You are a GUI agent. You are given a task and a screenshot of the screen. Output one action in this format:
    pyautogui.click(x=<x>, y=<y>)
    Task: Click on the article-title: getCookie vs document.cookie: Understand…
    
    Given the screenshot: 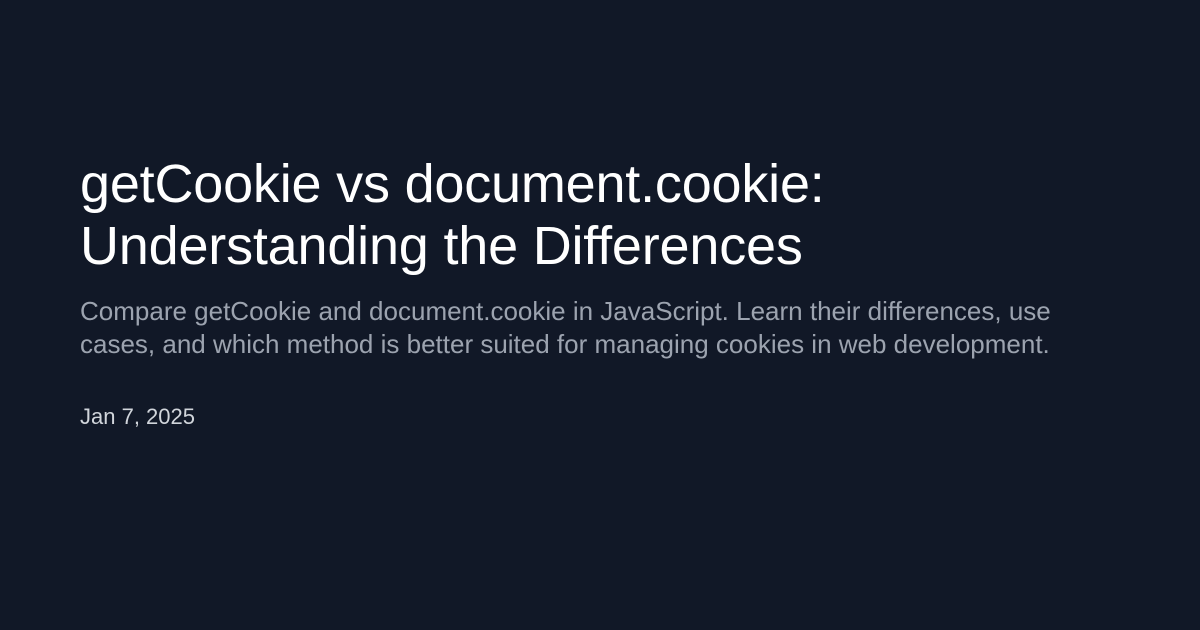 What is the action you would take?
    pyautogui.click(x=452, y=215)
    